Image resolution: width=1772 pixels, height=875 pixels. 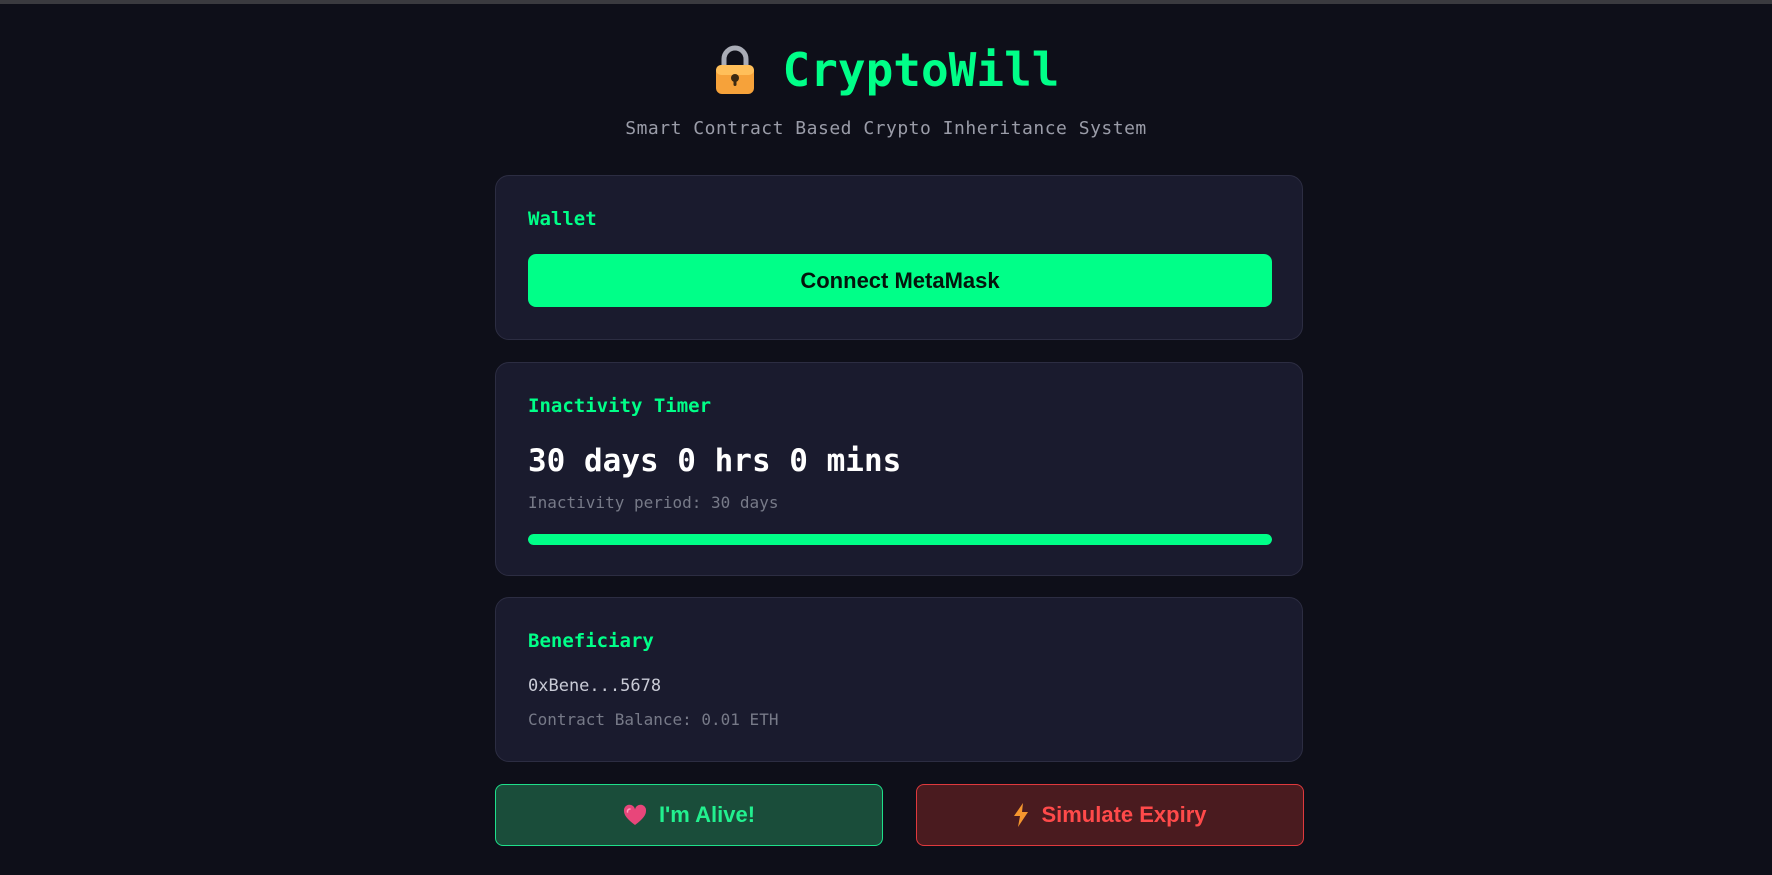 I want to click on top-border, so click(x=886, y=2).